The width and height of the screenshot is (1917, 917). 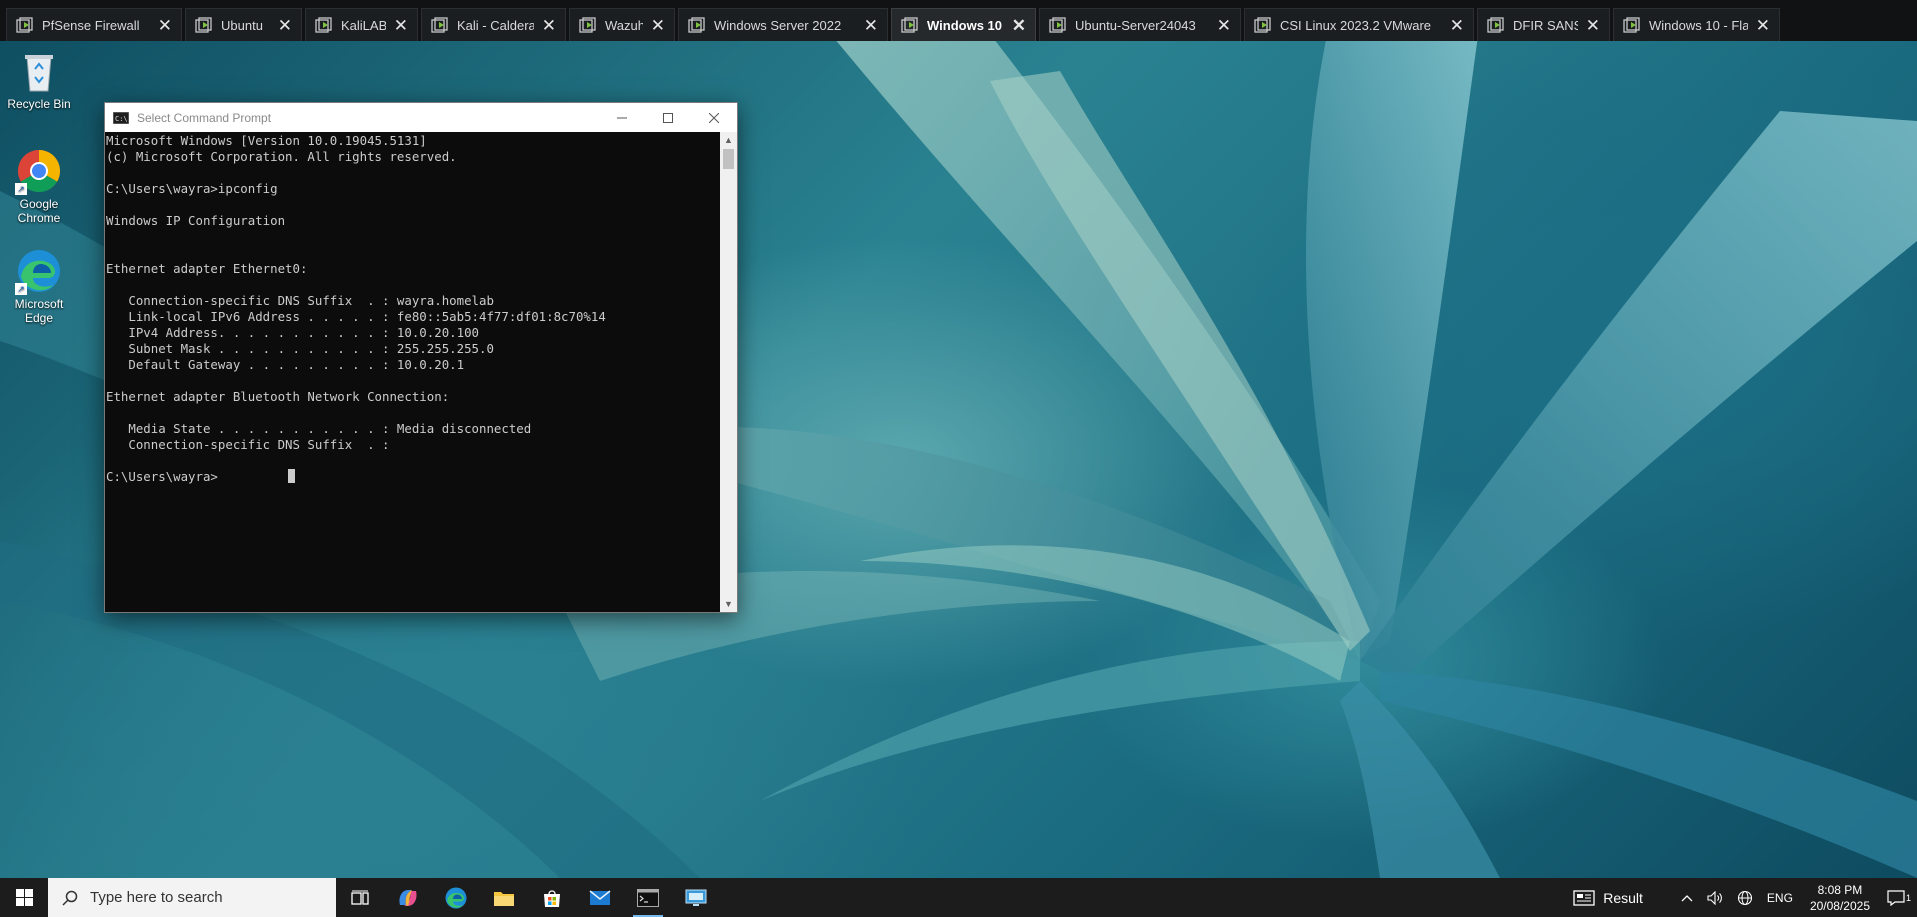 I want to click on copilot-button, so click(x=408, y=897).